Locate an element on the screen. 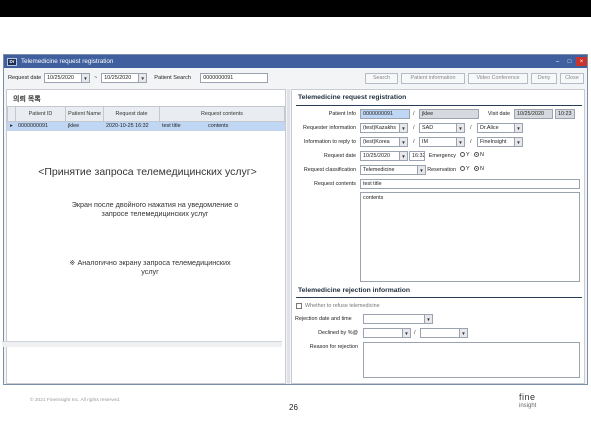 The height and width of the screenshot is (443, 591). cell-request-title: test title is located at coordinates (182, 126).